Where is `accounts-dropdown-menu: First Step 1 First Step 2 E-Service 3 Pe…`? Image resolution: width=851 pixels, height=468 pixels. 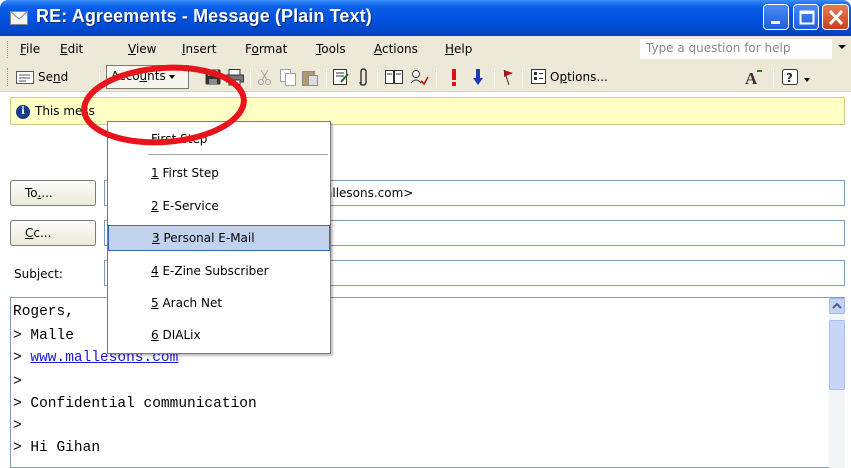 accounts-dropdown-menu: First Step 1 First Step 2 E-Service 3 Pe… is located at coordinates (219, 237).